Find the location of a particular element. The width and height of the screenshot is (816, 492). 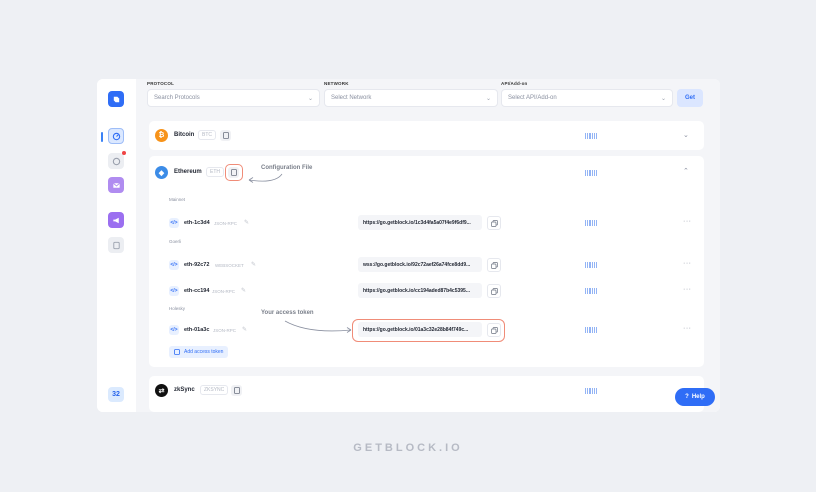

mail-icon is located at coordinates (116, 185).